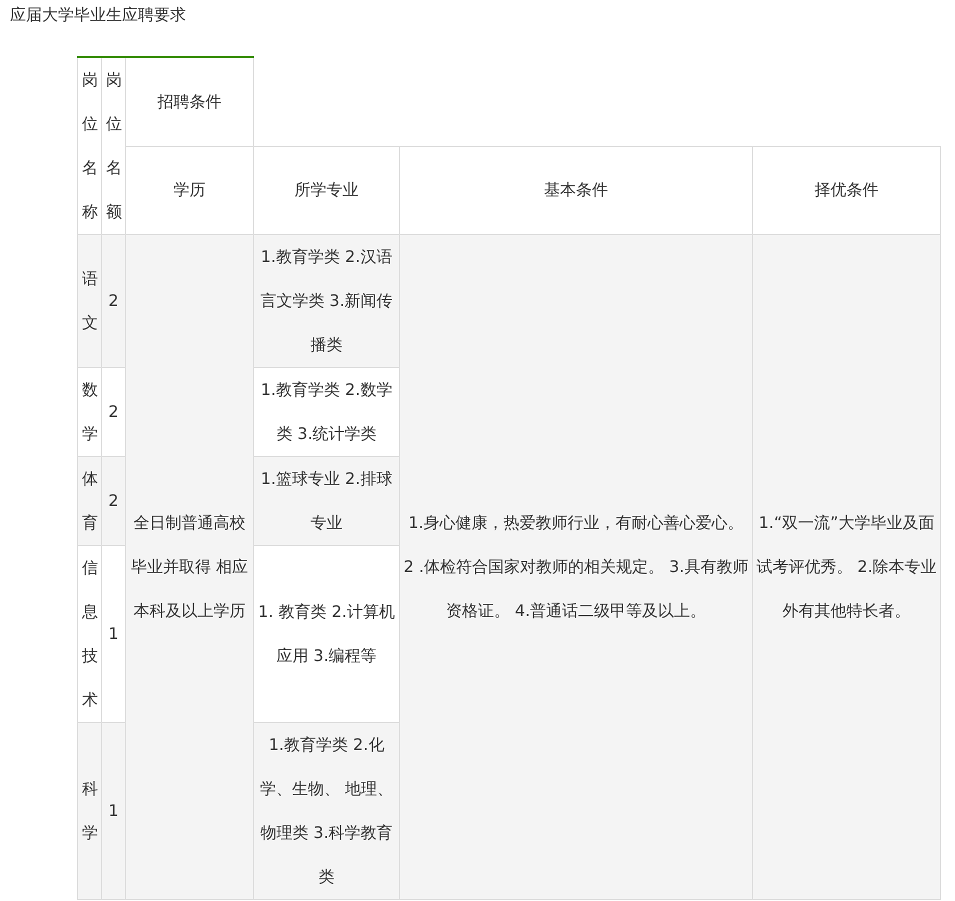 The image size is (955, 901). What do you see at coordinates (90, 412) in the screenshot?
I see `table-cell: 数学` at bounding box center [90, 412].